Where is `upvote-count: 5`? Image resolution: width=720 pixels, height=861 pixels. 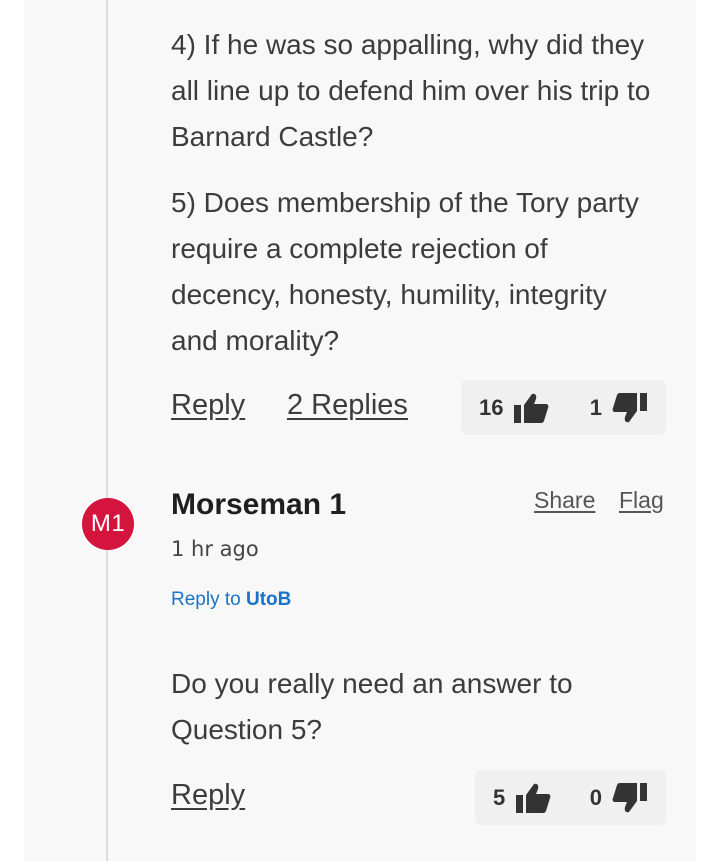
upvote-count: 5 is located at coordinates (499, 797).